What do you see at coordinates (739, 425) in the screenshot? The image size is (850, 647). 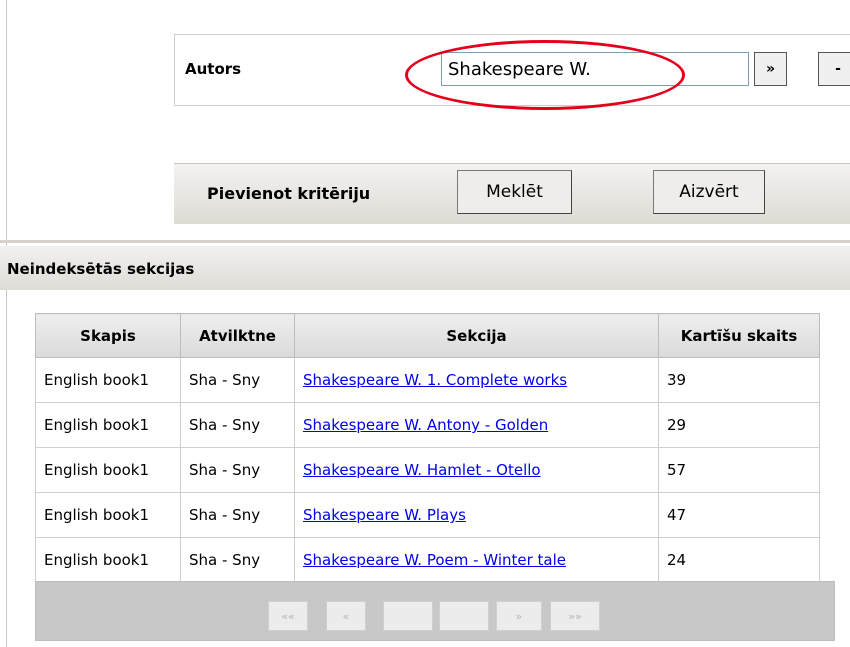 I see `cell-count: 29` at bounding box center [739, 425].